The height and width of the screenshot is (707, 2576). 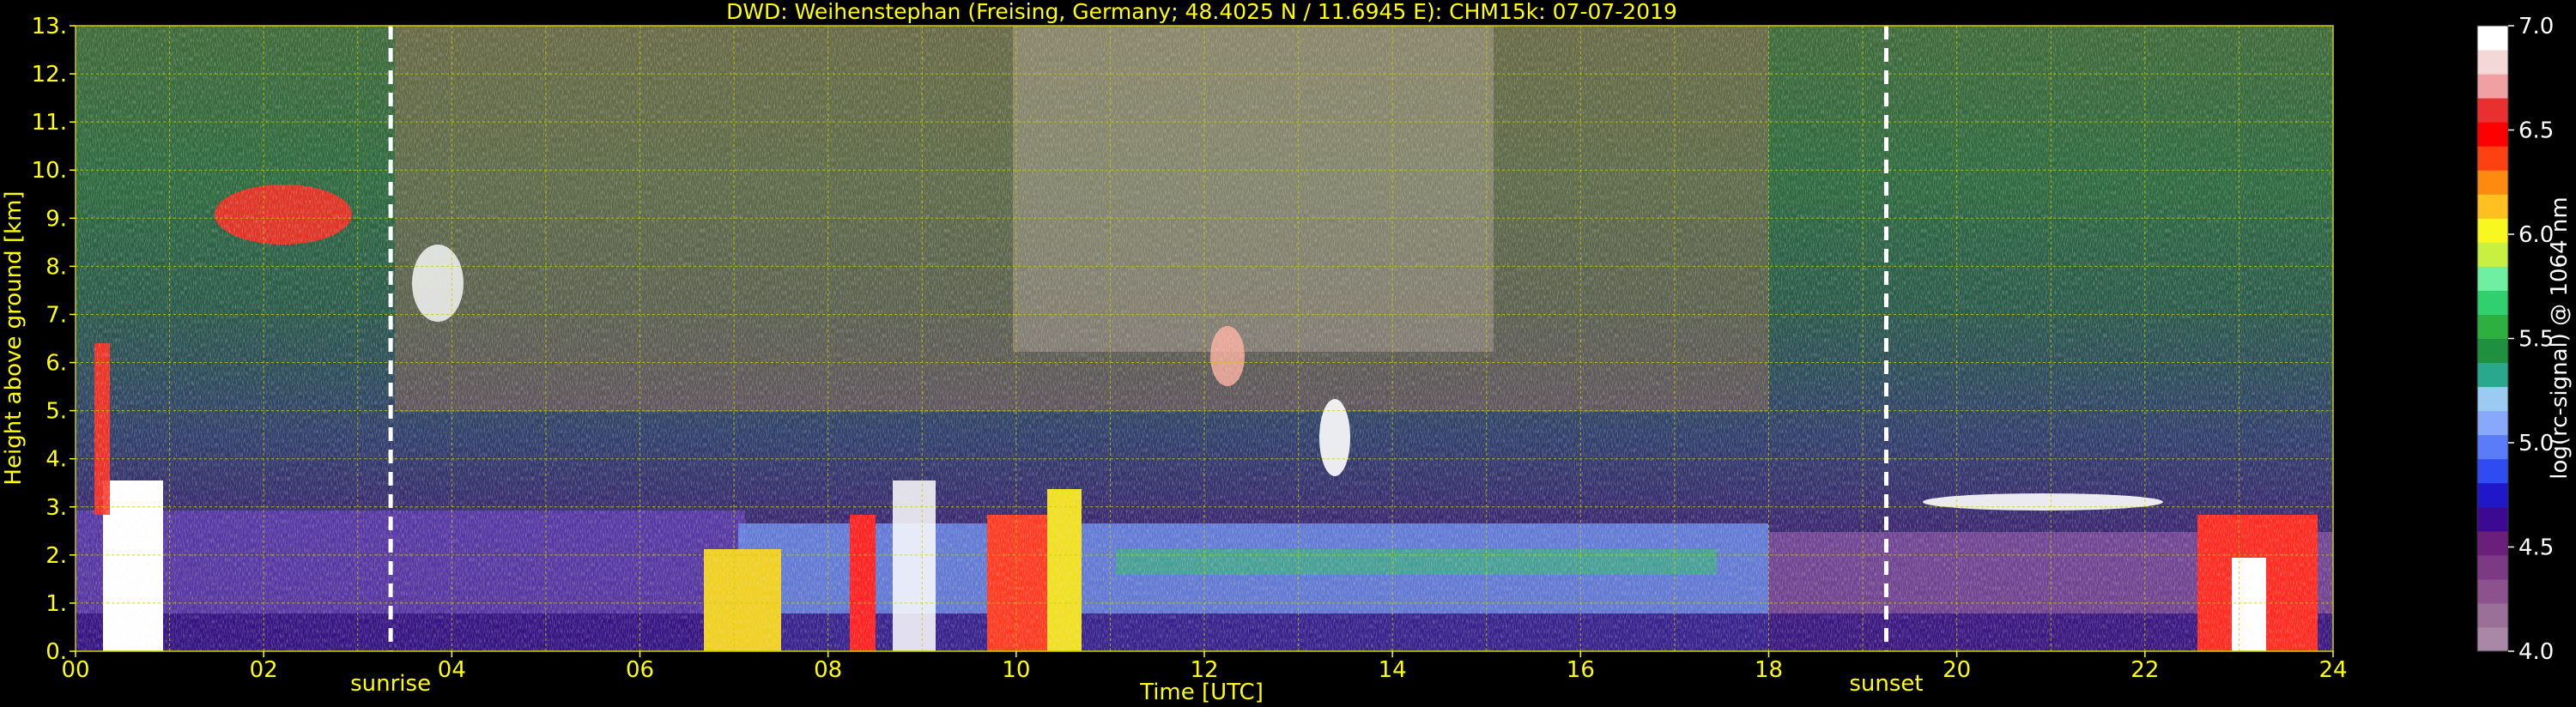 I want to click on x-tick-label: 02, so click(x=264, y=670).